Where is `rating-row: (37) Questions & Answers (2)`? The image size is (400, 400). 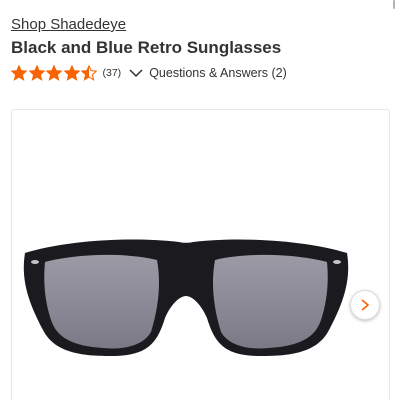 rating-row: (37) Questions & Answers (2) is located at coordinates (149, 73).